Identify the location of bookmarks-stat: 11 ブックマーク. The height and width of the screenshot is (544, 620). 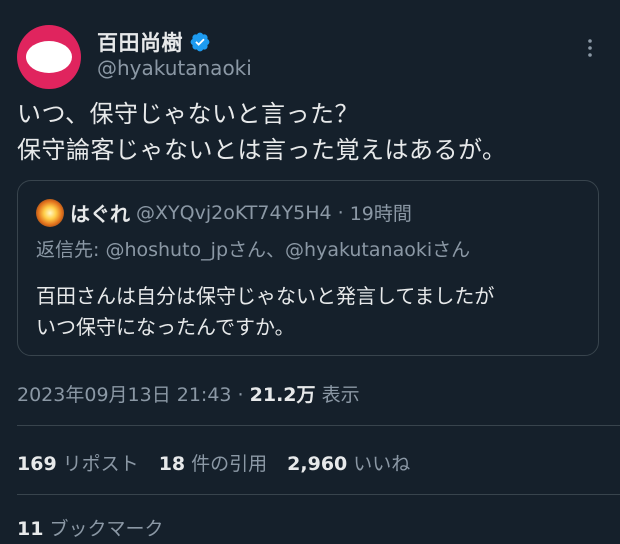
(90, 527).